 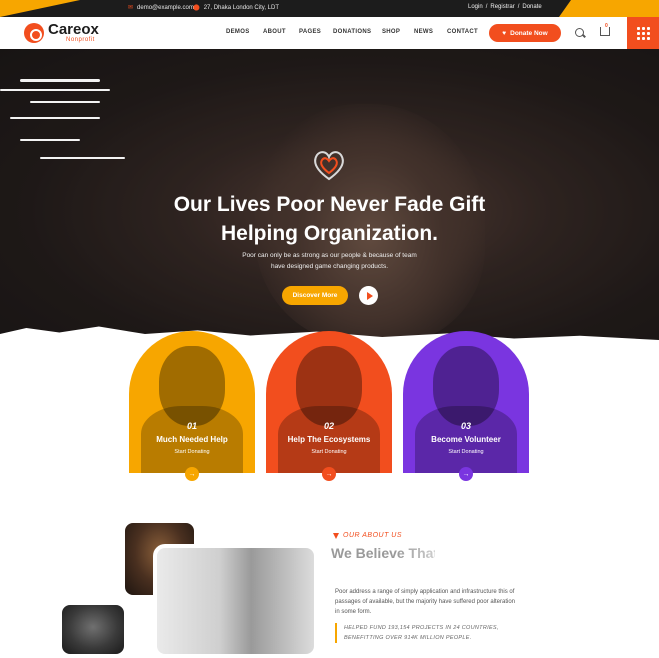 I want to click on topbar-corner-left, so click(x=40, y=8).